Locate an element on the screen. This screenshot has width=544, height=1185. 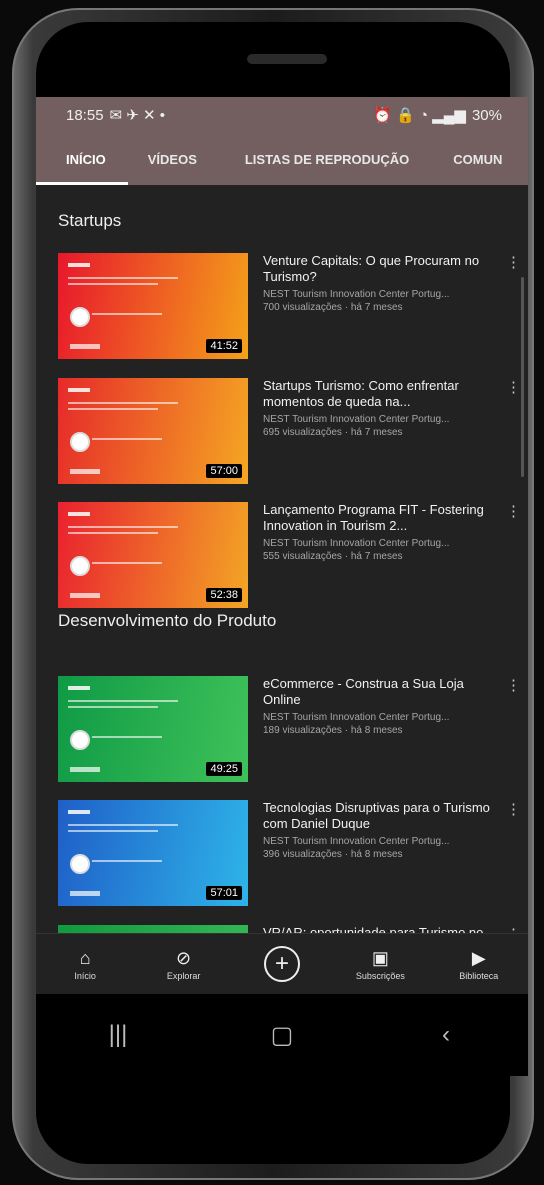
video-meta: 695 visualizações · há 7 meses is located at coordinates (333, 432).